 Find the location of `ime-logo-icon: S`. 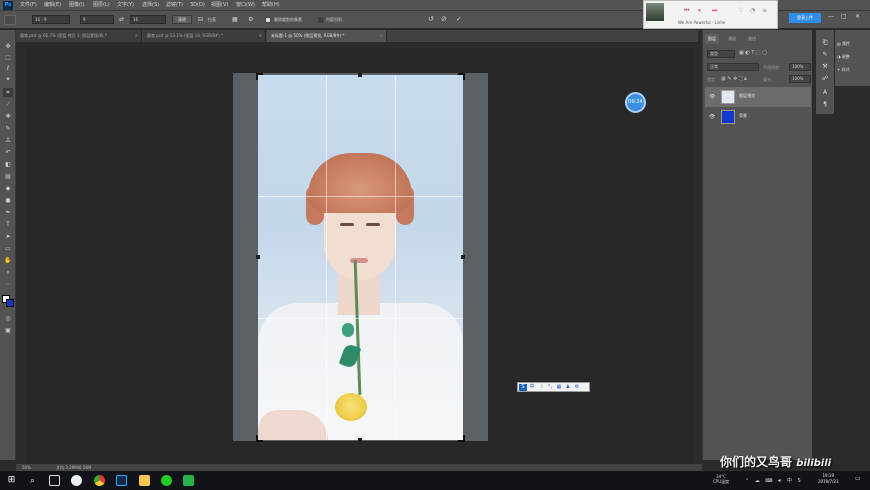

ime-logo-icon: S is located at coordinates (523, 387).